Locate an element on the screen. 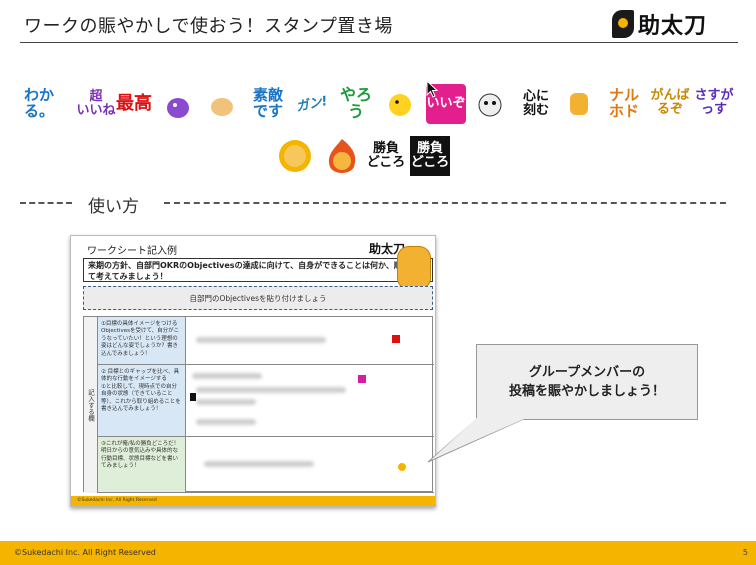  tiger-small-stamp is located at coordinates (579, 104).